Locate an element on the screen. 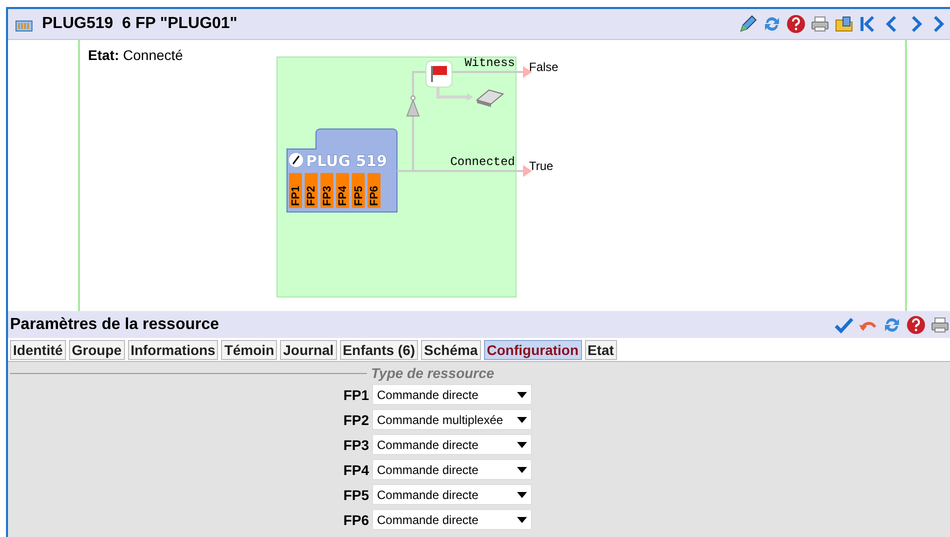  node-title: PLUG 519 is located at coordinates (347, 161).